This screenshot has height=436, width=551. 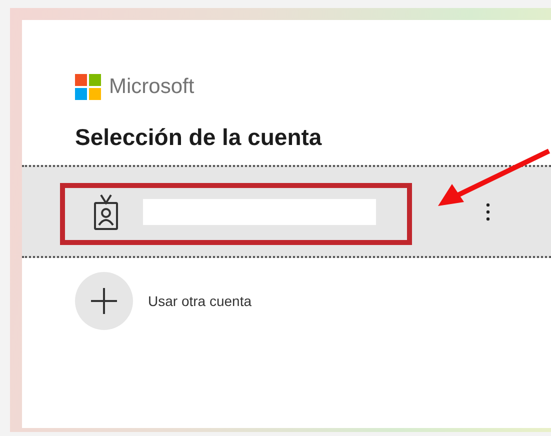 What do you see at coordinates (106, 212) in the screenshot?
I see `id-badge-icon` at bounding box center [106, 212].